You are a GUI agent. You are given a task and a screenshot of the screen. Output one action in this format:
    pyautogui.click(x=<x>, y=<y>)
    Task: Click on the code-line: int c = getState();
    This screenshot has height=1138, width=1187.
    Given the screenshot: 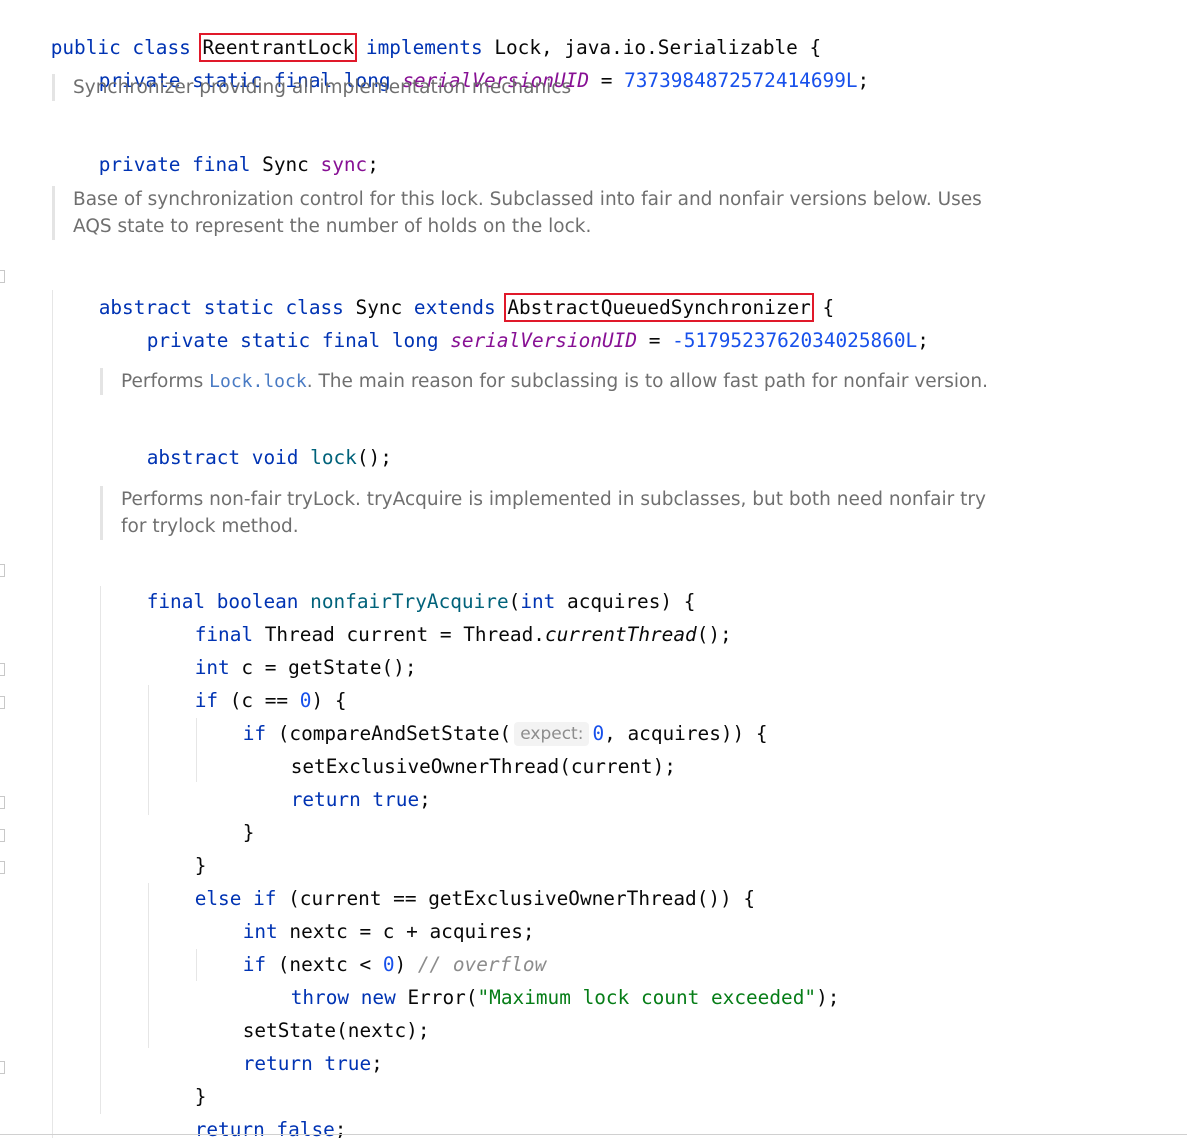 What is the action you would take?
    pyautogui.click(x=282, y=648)
    